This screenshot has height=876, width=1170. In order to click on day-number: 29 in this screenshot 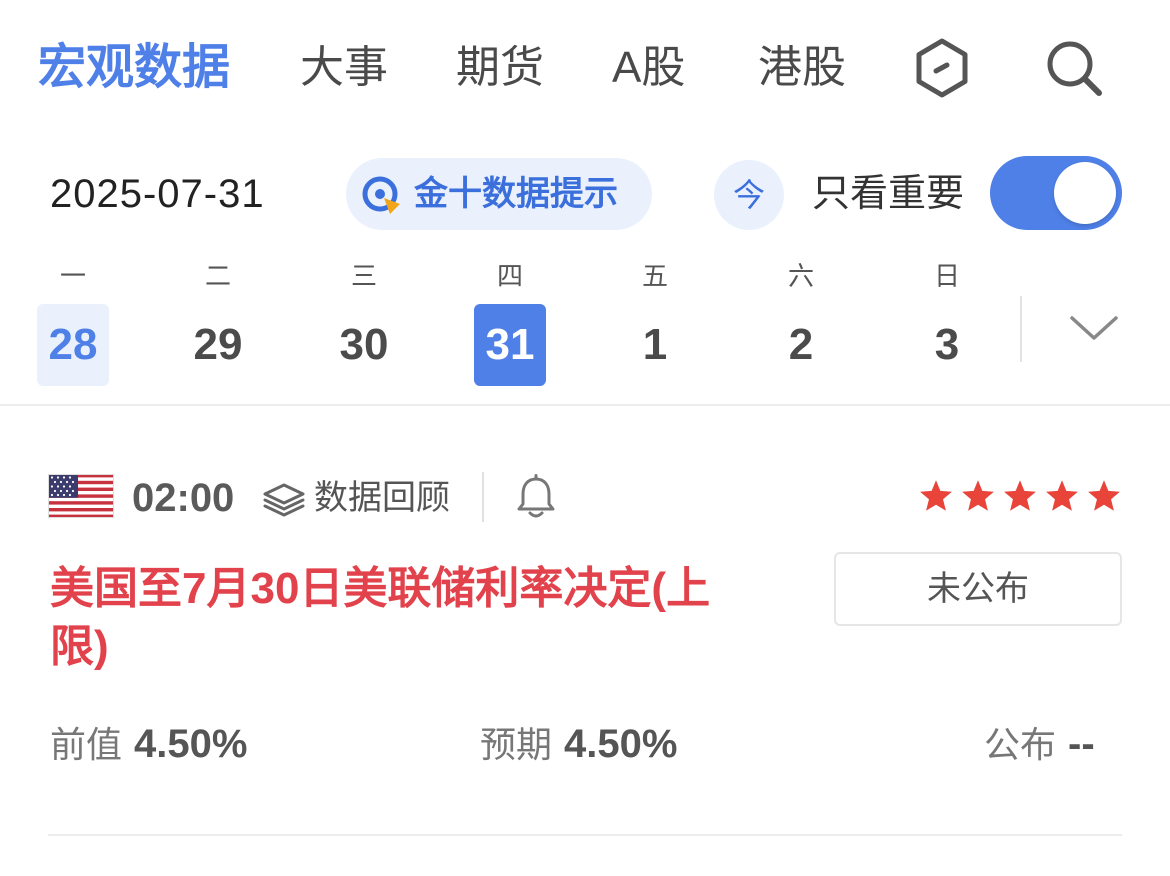, I will do `click(218, 344)`.